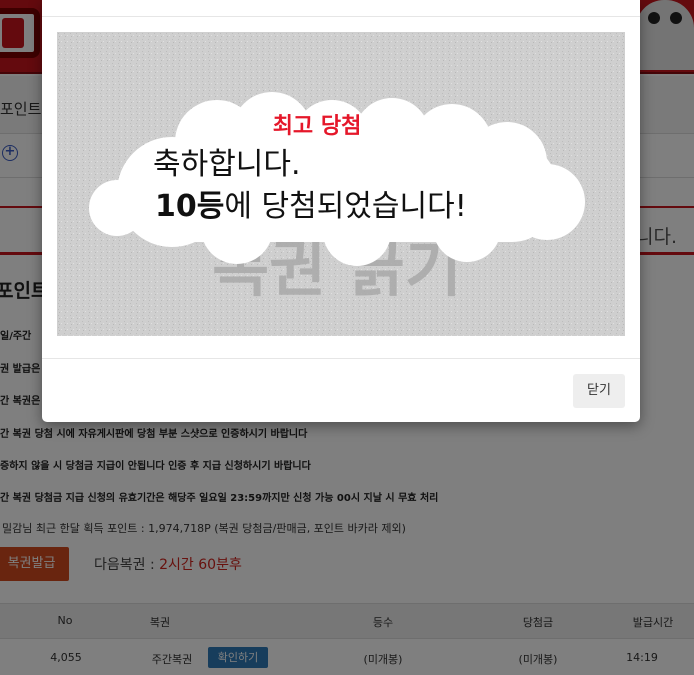 This screenshot has width=694, height=675. Describe the element at coordinates (189, 206) in the screenshot. I see `winning-rank: 10등` at that location.